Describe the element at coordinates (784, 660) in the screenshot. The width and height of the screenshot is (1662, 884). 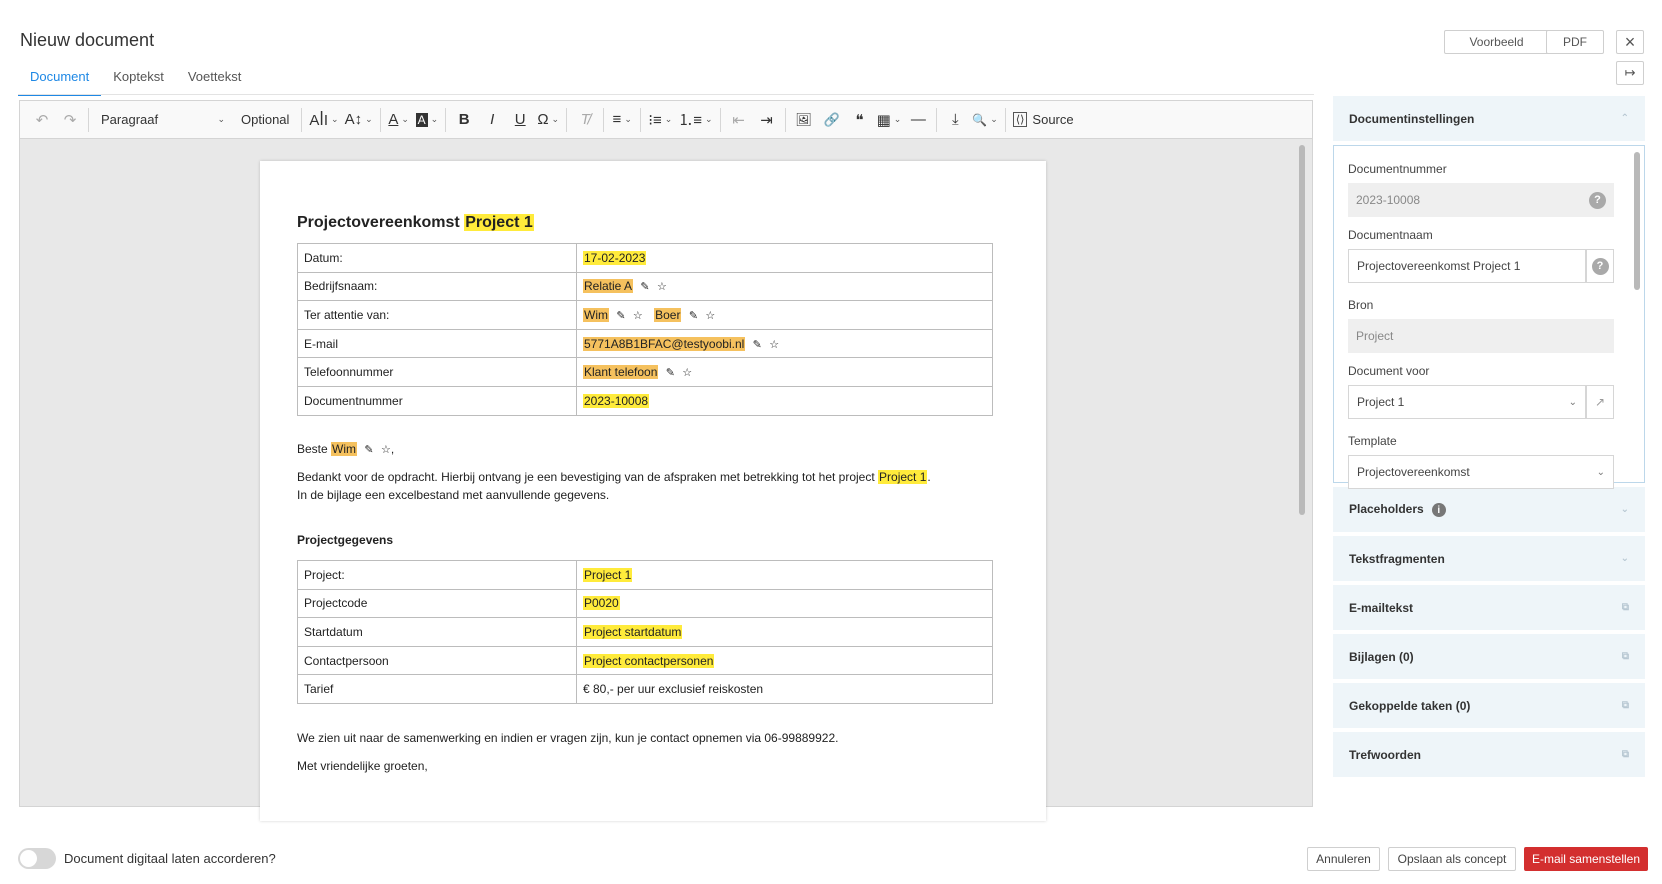
I see `table-cell-value: Project contactpersonen` at that location.